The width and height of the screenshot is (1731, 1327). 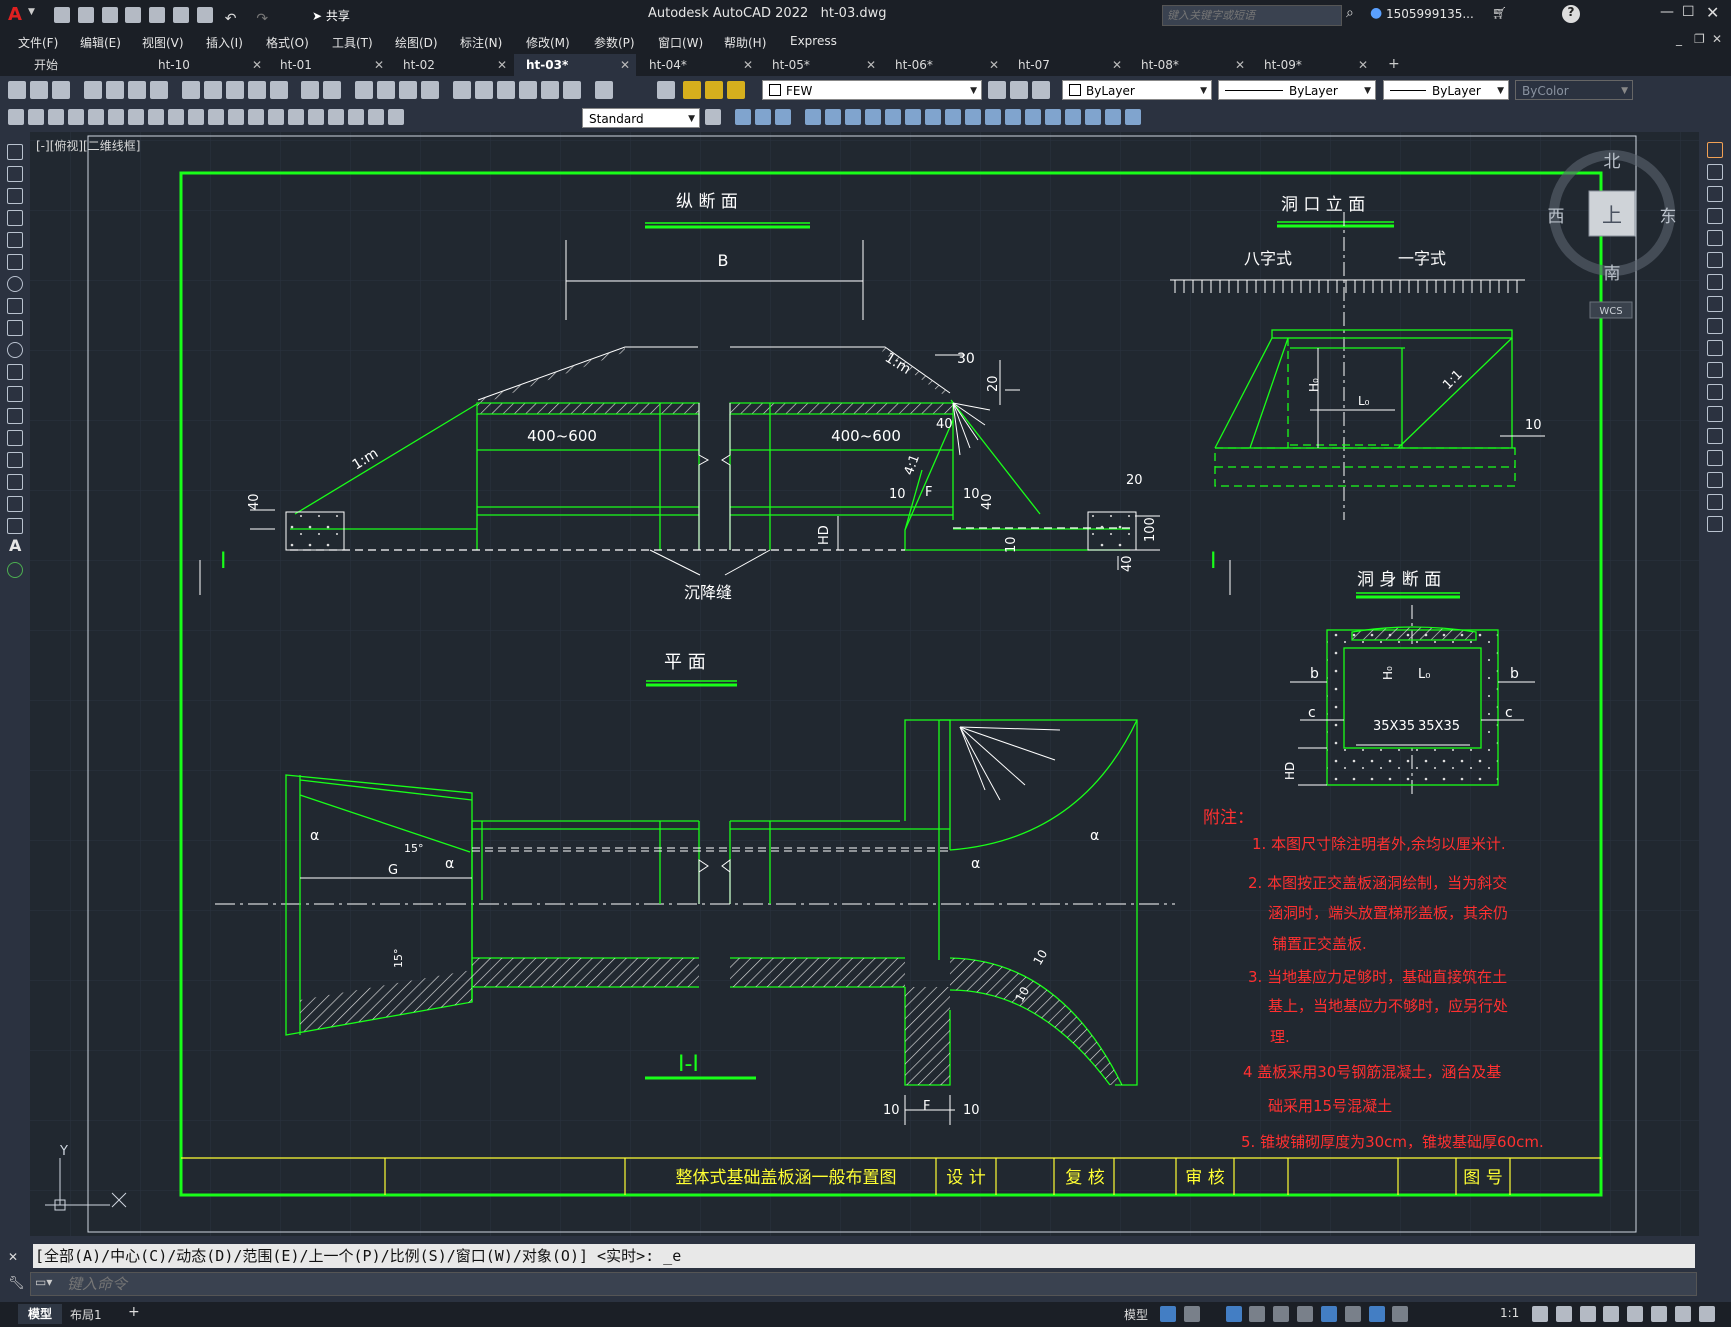 I want to click on menu-window: 窗口(W), so click(x=680, y=42).